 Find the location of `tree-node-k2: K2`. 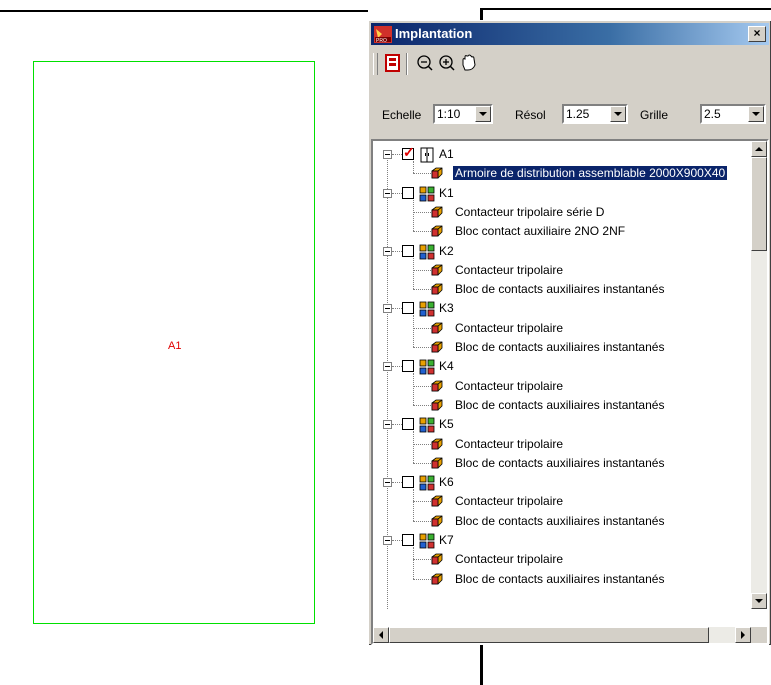

tree-node-k2: K2 is located at coordinates (562, 251).